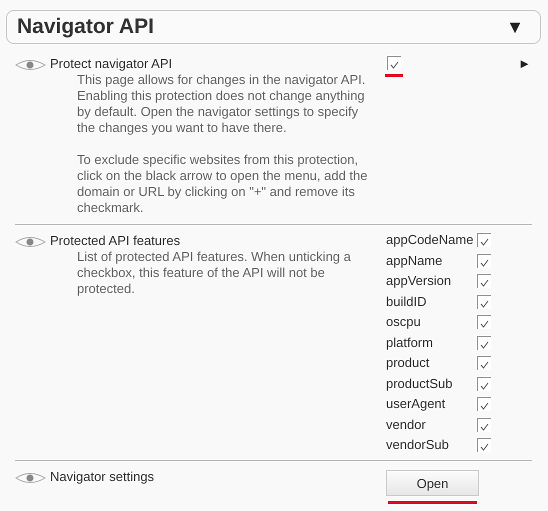 Image resolution: width=548 pixels, height=511 pixels. What do you see at coordinates (416, 404) in the screenshot?
I see `feature-label: userAgent` at bounding box center [416, 404].